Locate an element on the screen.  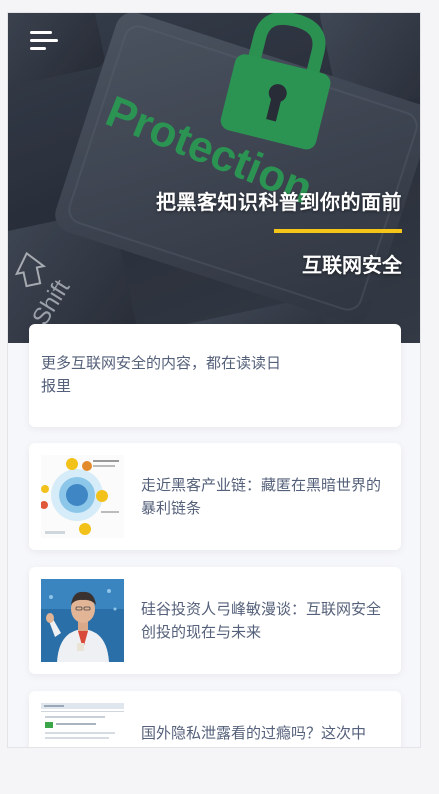
webpage-screenshot-thumbnail is located at coordinates (82, 725).